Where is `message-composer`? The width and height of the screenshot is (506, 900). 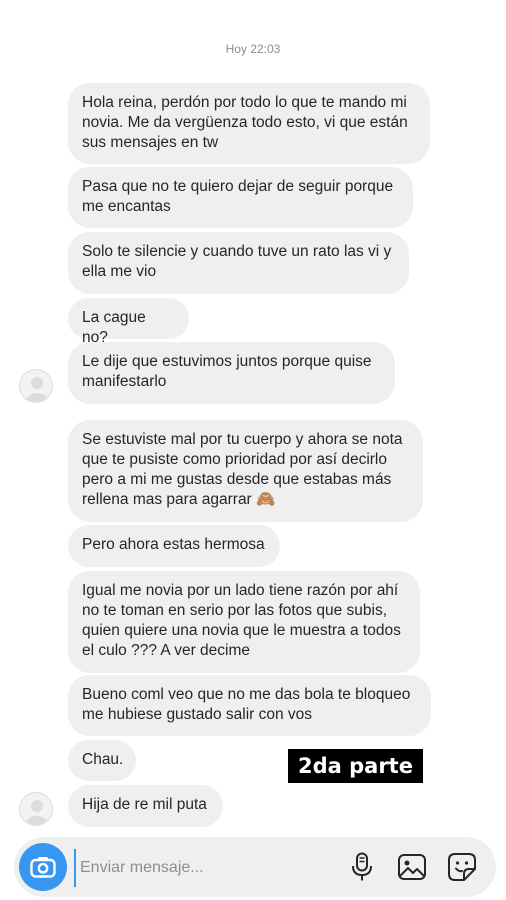
message-composer is located at coordinates (255, 867).